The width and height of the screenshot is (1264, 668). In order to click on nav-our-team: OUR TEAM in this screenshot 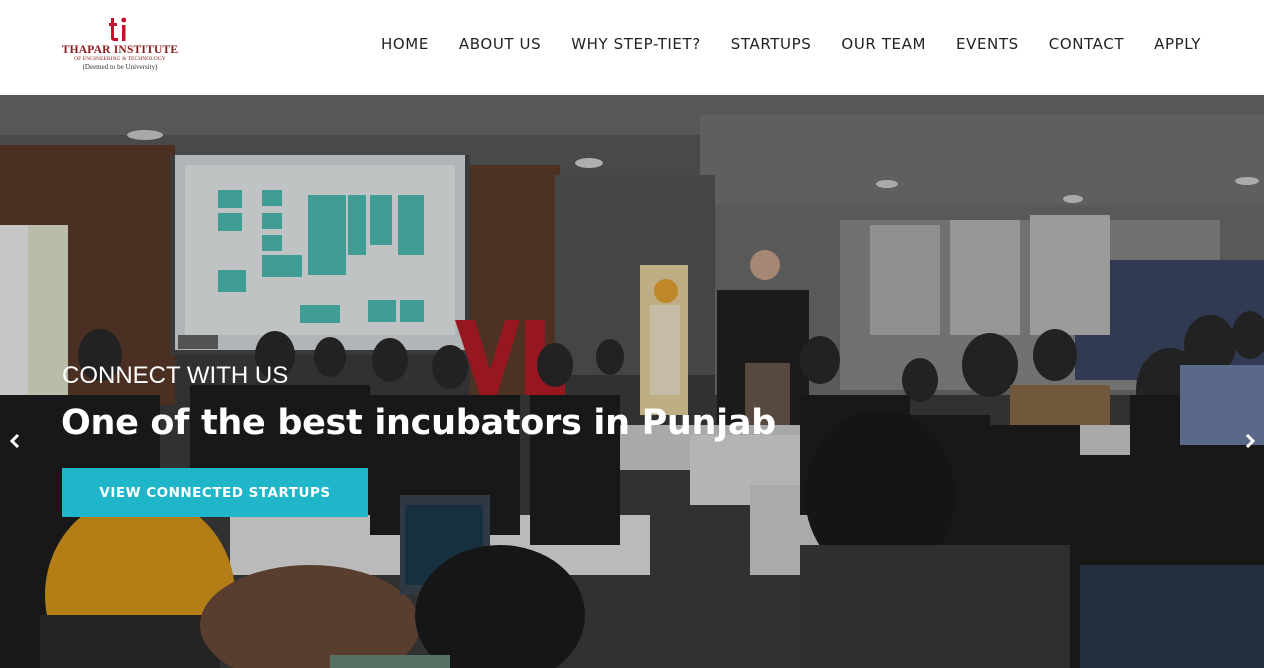, I will do `click(883, 44)`.